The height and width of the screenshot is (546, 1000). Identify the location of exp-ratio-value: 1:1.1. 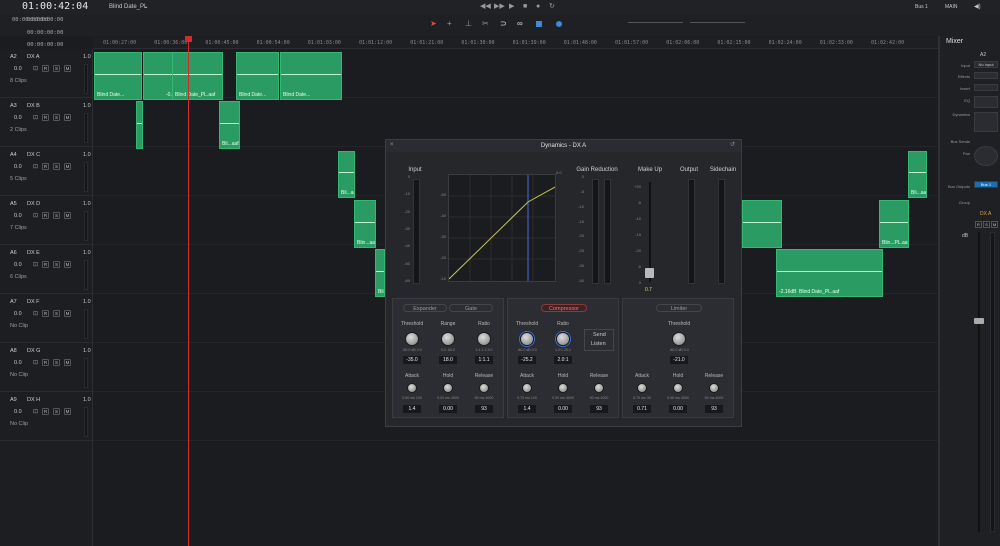
(484, 360).